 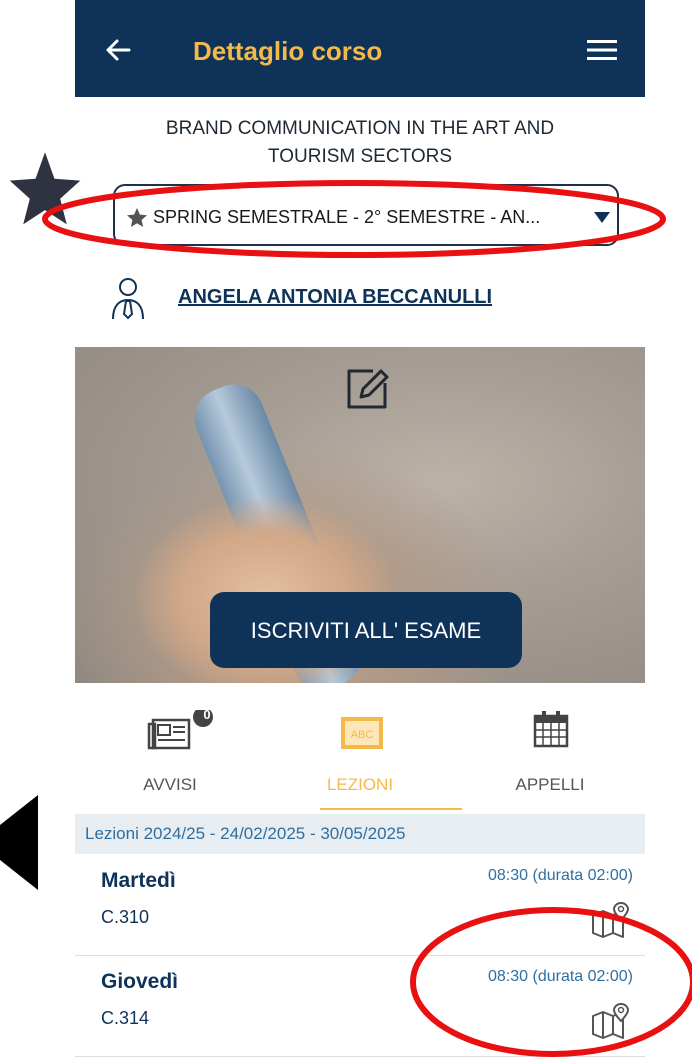 I want to click on lesson-row: Martedì C.310 08:30 (durata 02:00), so click(x=360, y=905).